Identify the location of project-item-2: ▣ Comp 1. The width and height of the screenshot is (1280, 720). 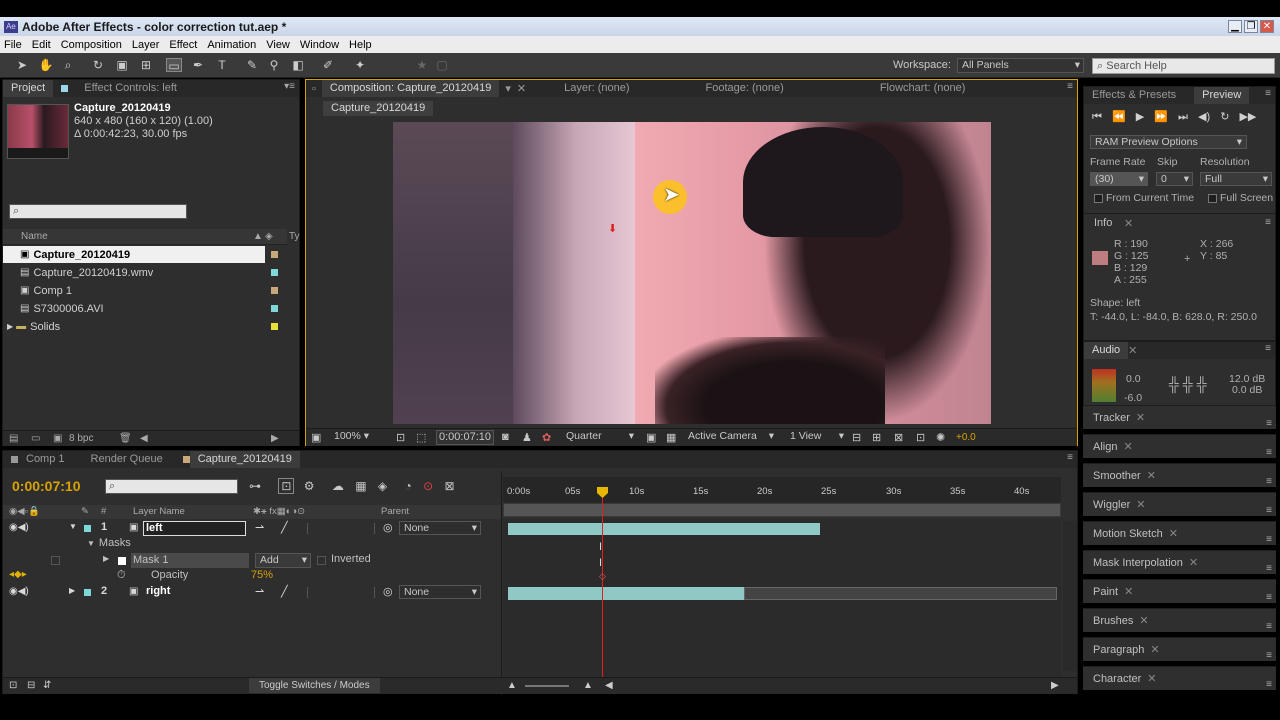
(145, 290).